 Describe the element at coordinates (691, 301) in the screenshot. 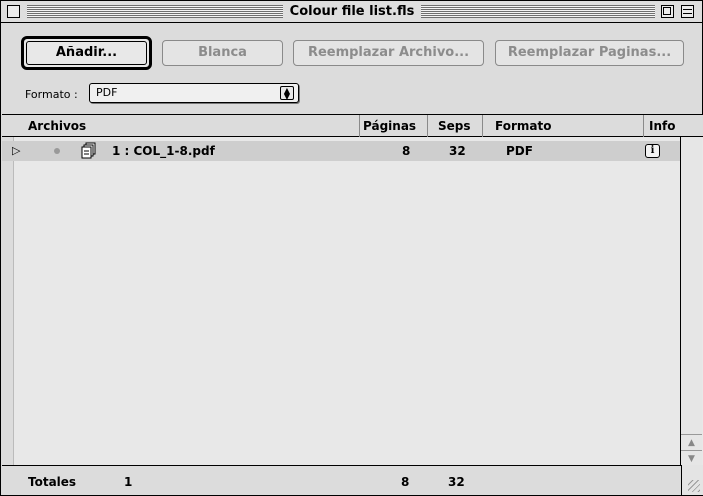

I see `vertical-scrollbar: ▲ ▼` at that location.